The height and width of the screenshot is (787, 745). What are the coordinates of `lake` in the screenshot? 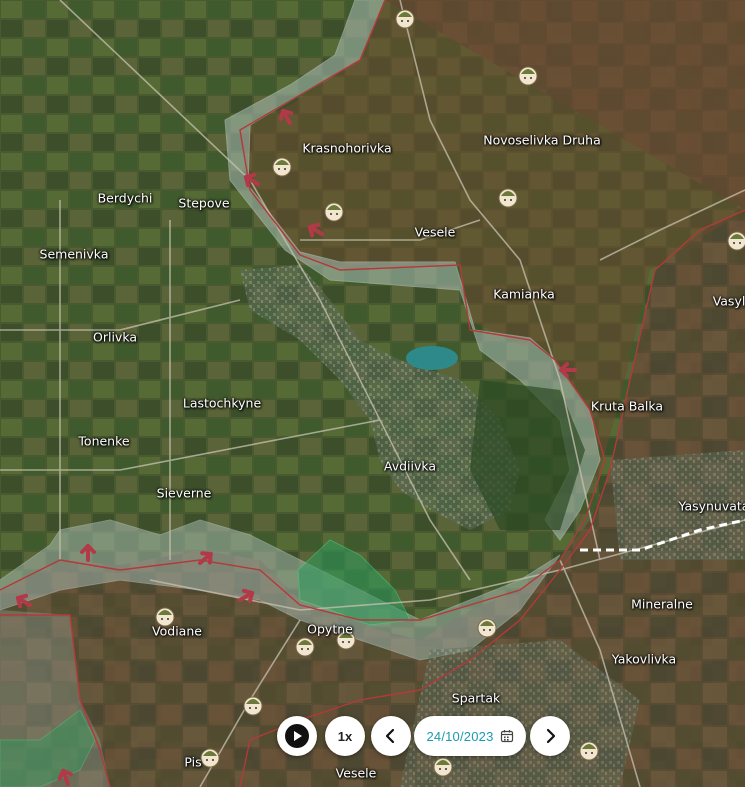 It's located at (432, 358).